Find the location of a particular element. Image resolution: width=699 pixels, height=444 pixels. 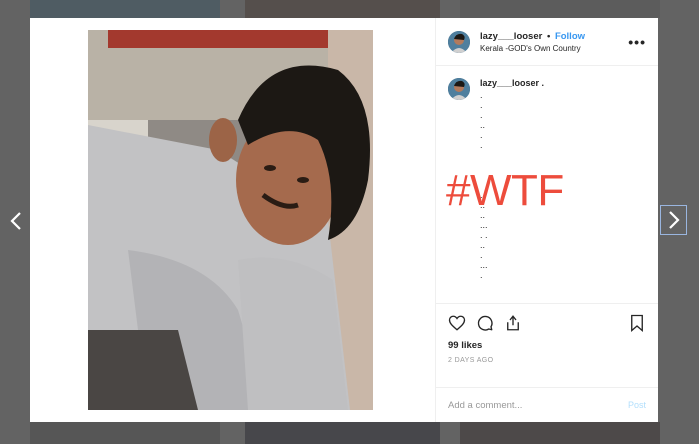

avatar is located at coordinates (459, 41).